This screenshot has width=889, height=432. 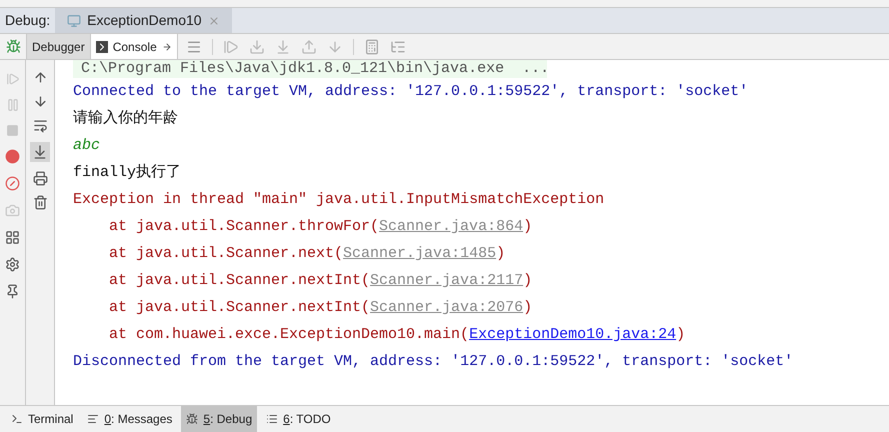 I want to click on tool-window-tab: 0: Messages, so click(x=130, y=419).